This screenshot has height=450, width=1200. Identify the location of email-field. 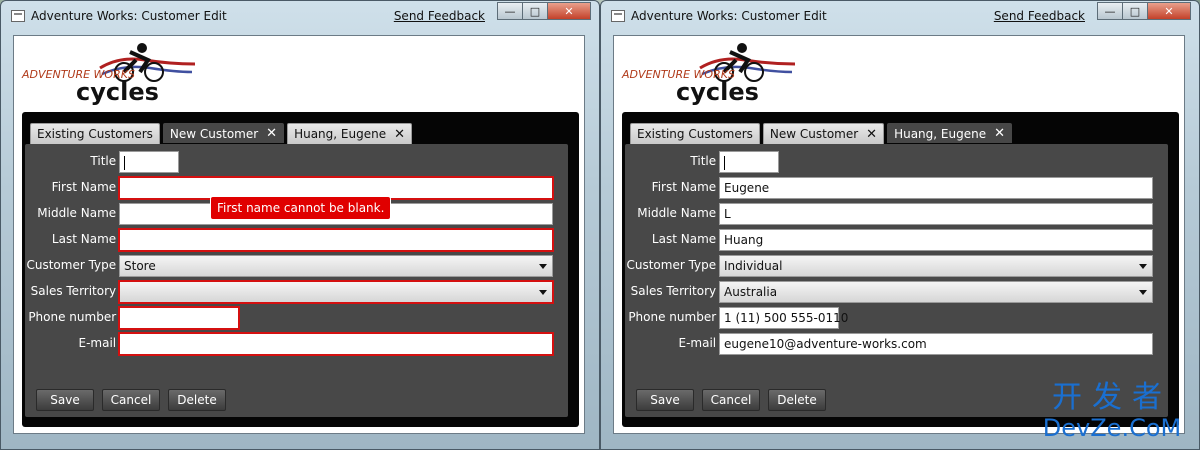
(336, 344).